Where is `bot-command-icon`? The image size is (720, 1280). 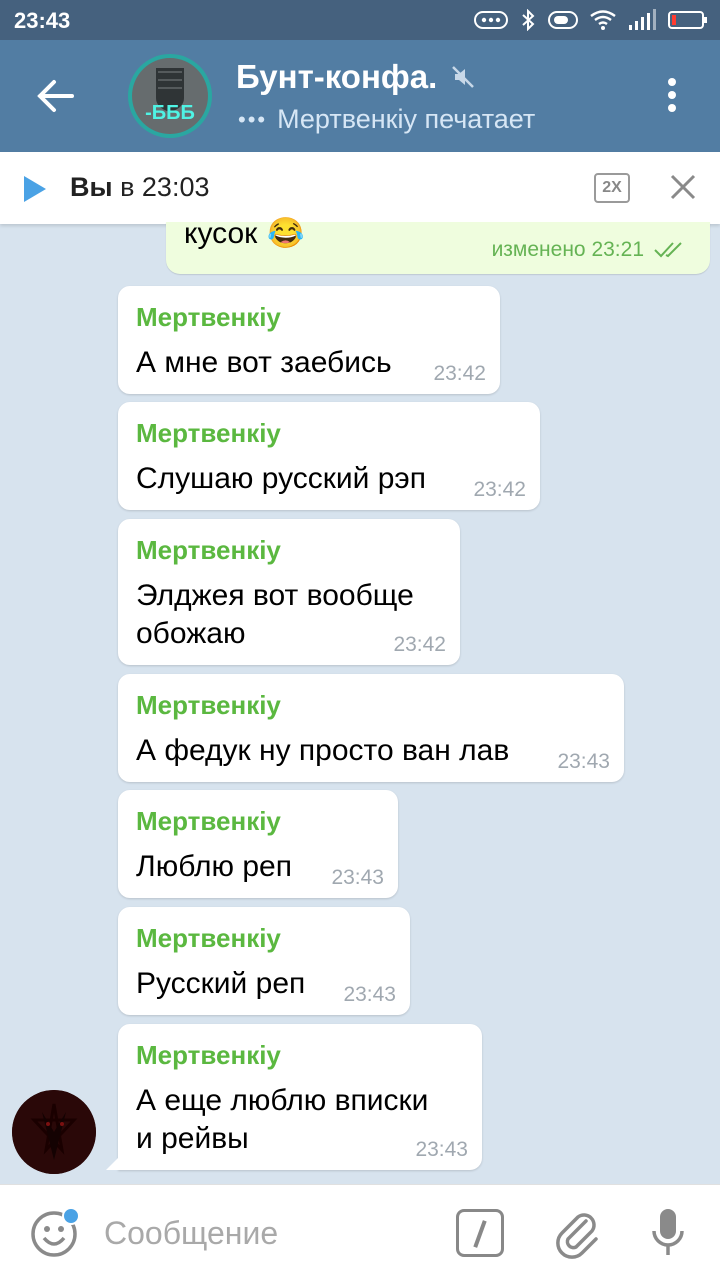
bot-command-icon is located at coordinates (480, 1233).